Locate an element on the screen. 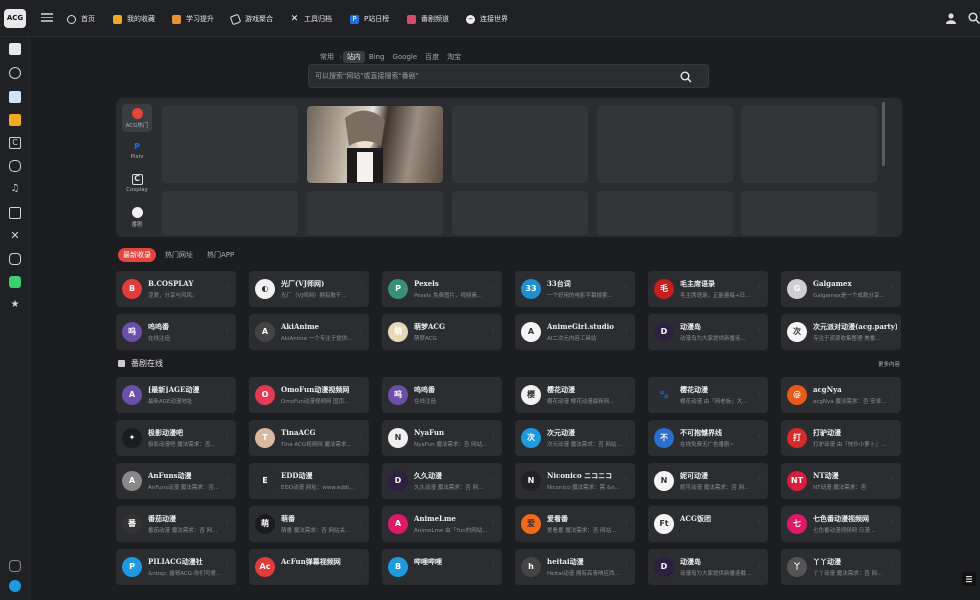 This screenshot has width=980, height=600. search-tab-bing: Bing is located at coordinates (377, 57).